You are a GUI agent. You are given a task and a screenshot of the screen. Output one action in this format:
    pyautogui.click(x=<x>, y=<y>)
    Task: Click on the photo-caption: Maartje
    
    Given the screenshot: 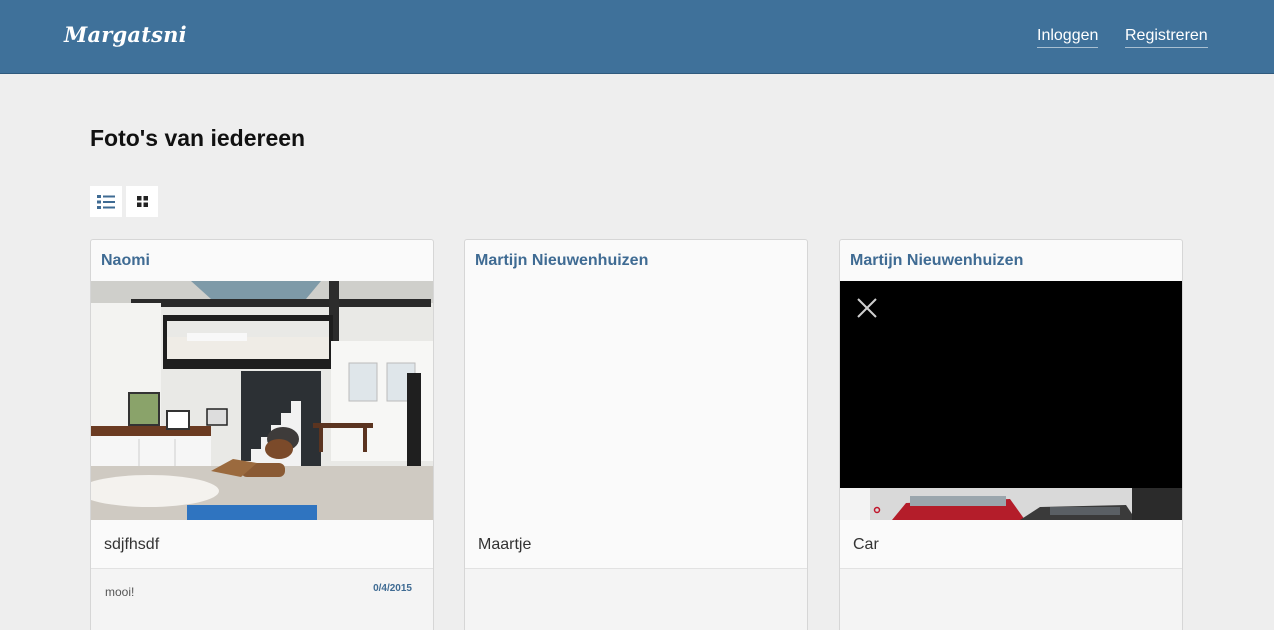 What is the action you would take?
    pyautogui.click(x=505, y=544)
    